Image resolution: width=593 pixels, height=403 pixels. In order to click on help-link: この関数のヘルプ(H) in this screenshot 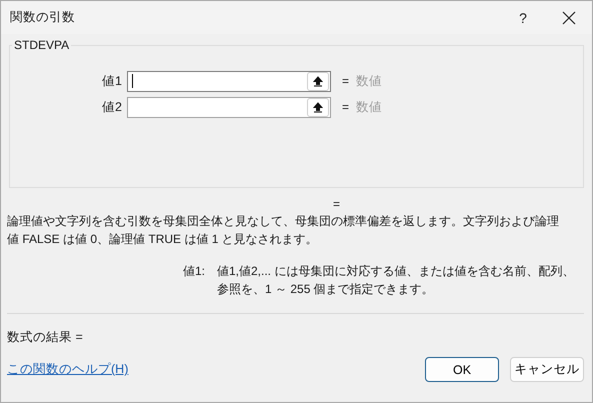, I will do `click(210, 369)`.